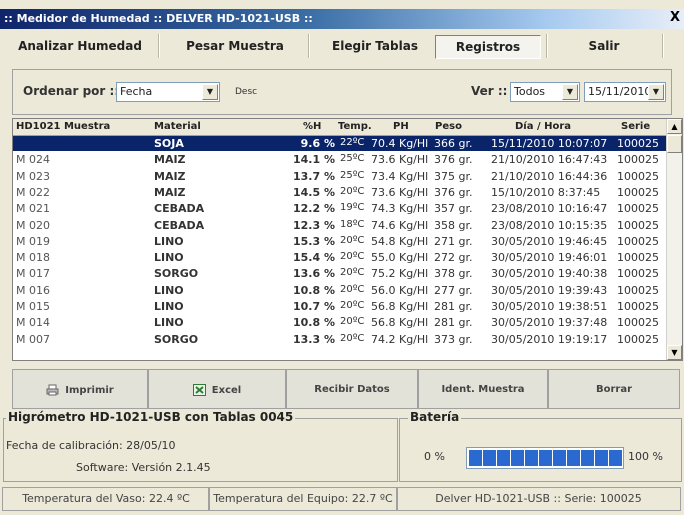  I want to click on scroll-thumb, so click(674, 144).